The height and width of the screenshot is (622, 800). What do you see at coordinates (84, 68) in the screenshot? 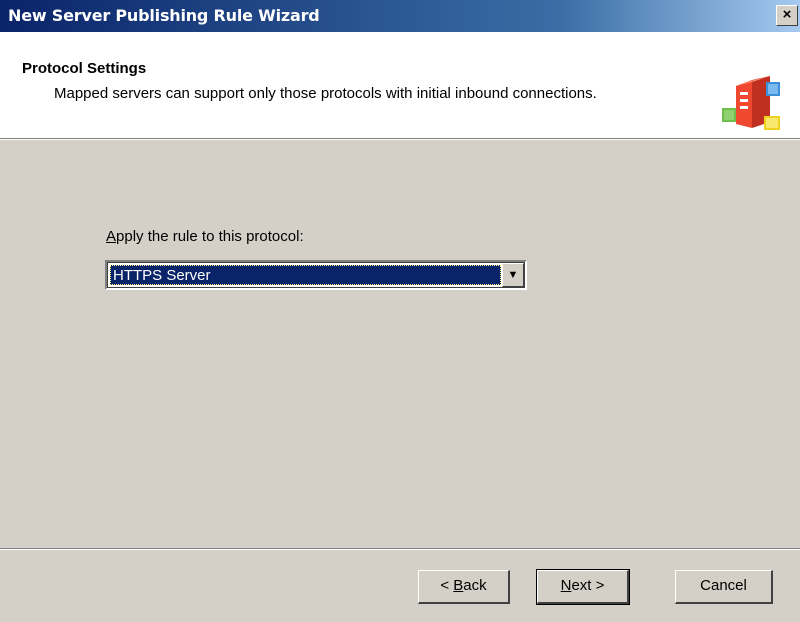
I see `page-title: Protocol Settings` at bounding box center [84, 68].